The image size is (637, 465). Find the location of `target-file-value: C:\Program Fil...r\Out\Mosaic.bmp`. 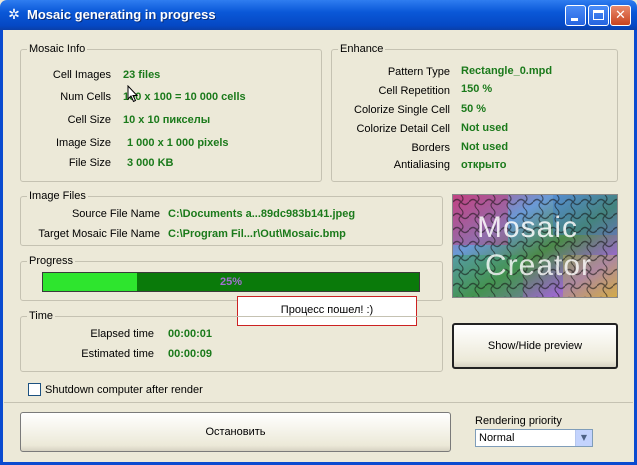

target-file-value: C:\Program Fil...r\Out\Mosaic.bmp is located at coordinates (257, 234).